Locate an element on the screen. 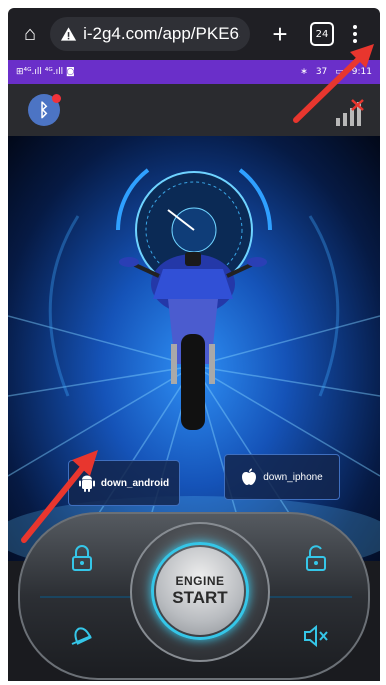 The width and height of the screenshot is (386, 685). home-icon: ⌂ is located at coordinates (30, 34).